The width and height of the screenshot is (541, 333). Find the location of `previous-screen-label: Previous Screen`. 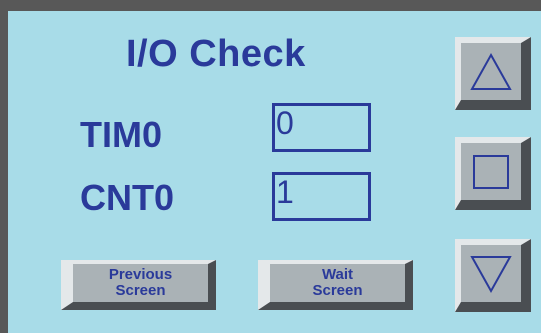

previous-screen-label: Previous Screen is located at coordinates (141, 283).